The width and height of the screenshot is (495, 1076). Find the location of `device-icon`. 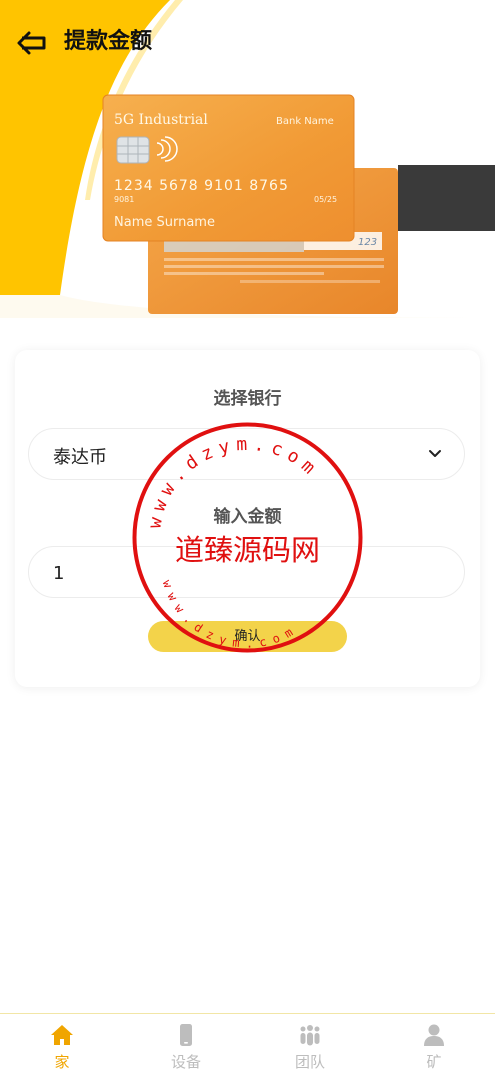

device-icon is located at coordinates (186, 1035).